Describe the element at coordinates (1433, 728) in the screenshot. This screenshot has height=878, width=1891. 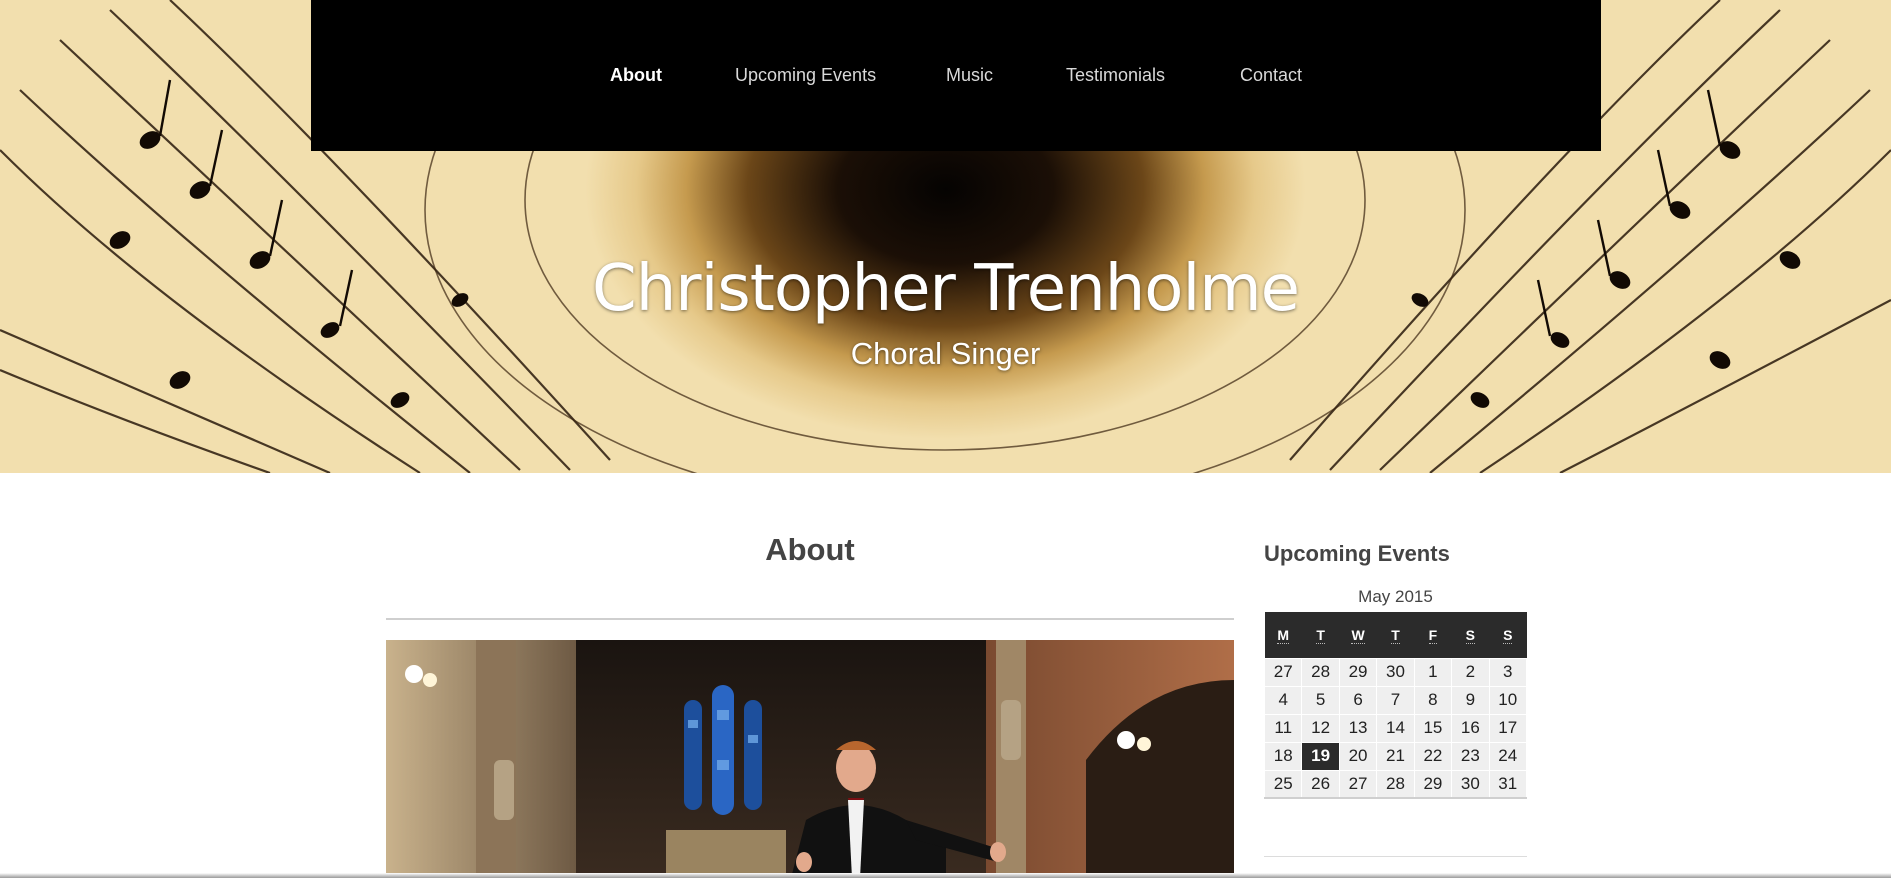
I see `calendar-day: 15` at that location.